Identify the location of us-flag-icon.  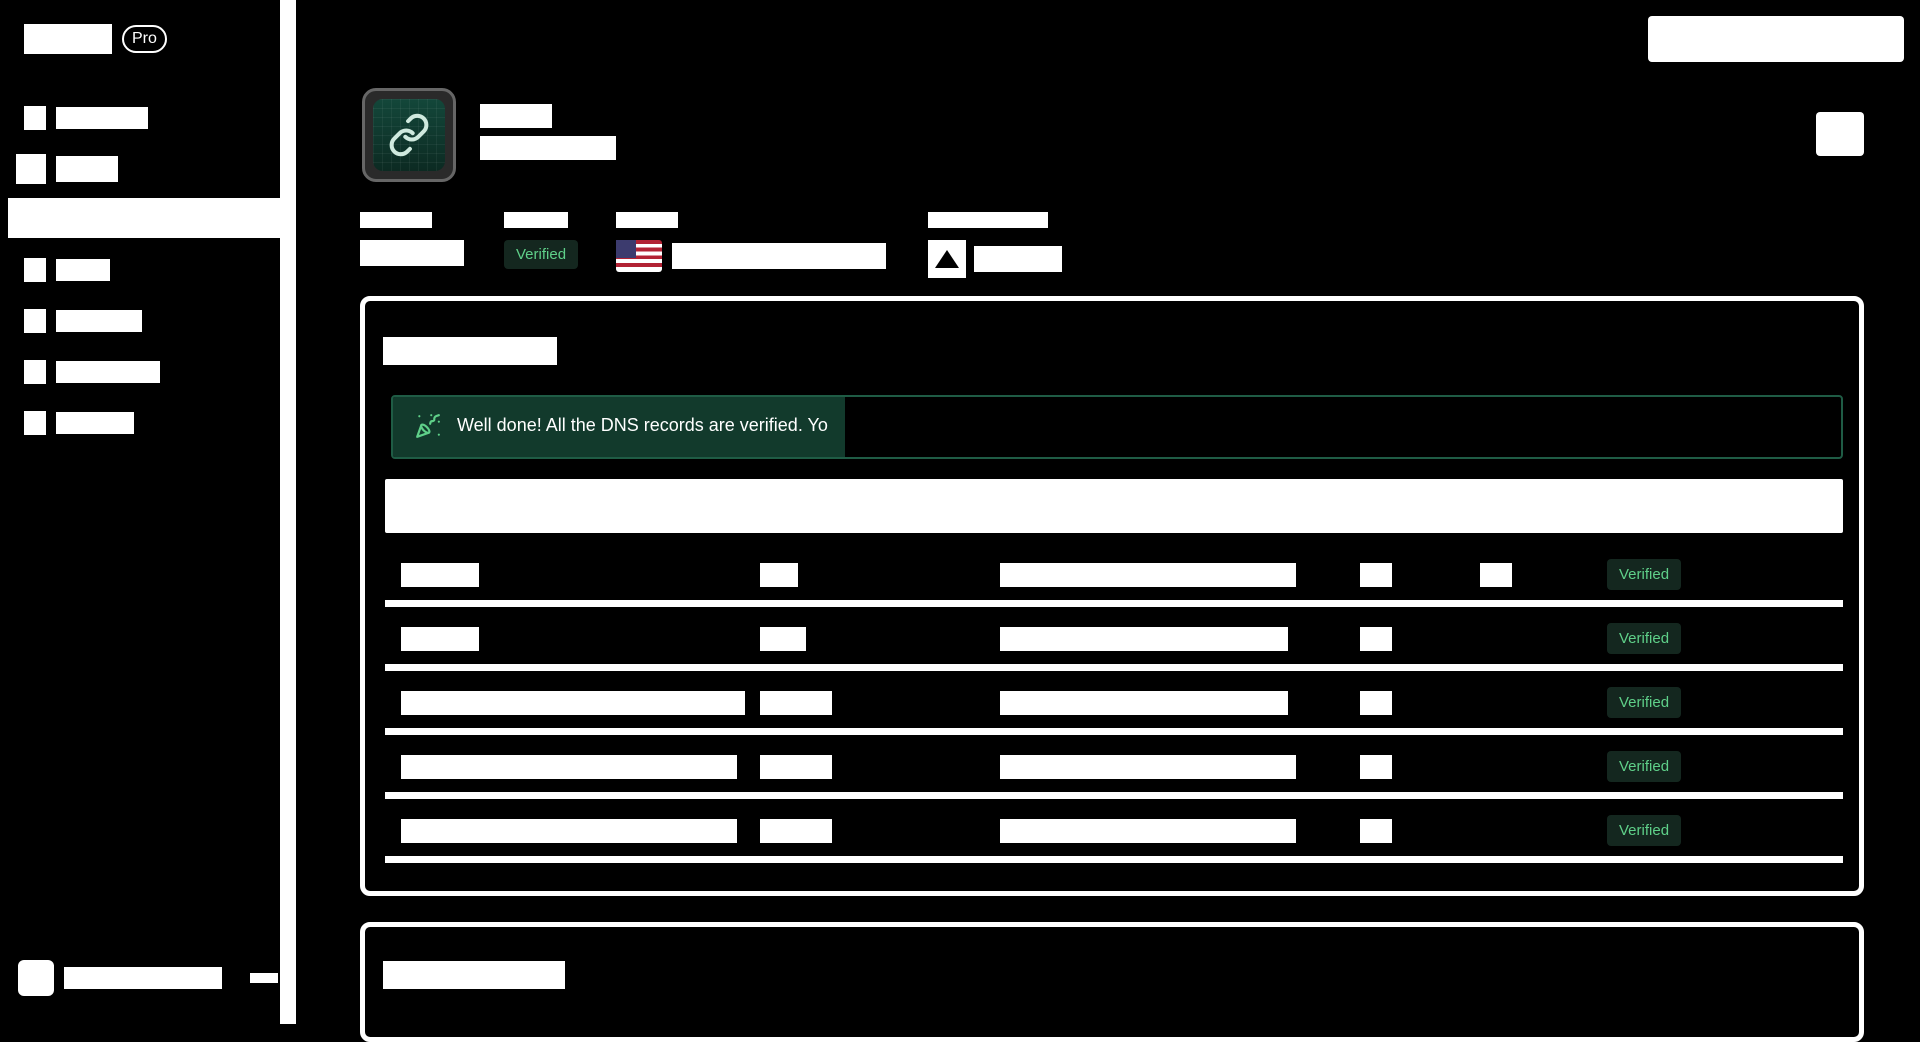
(639, 256).